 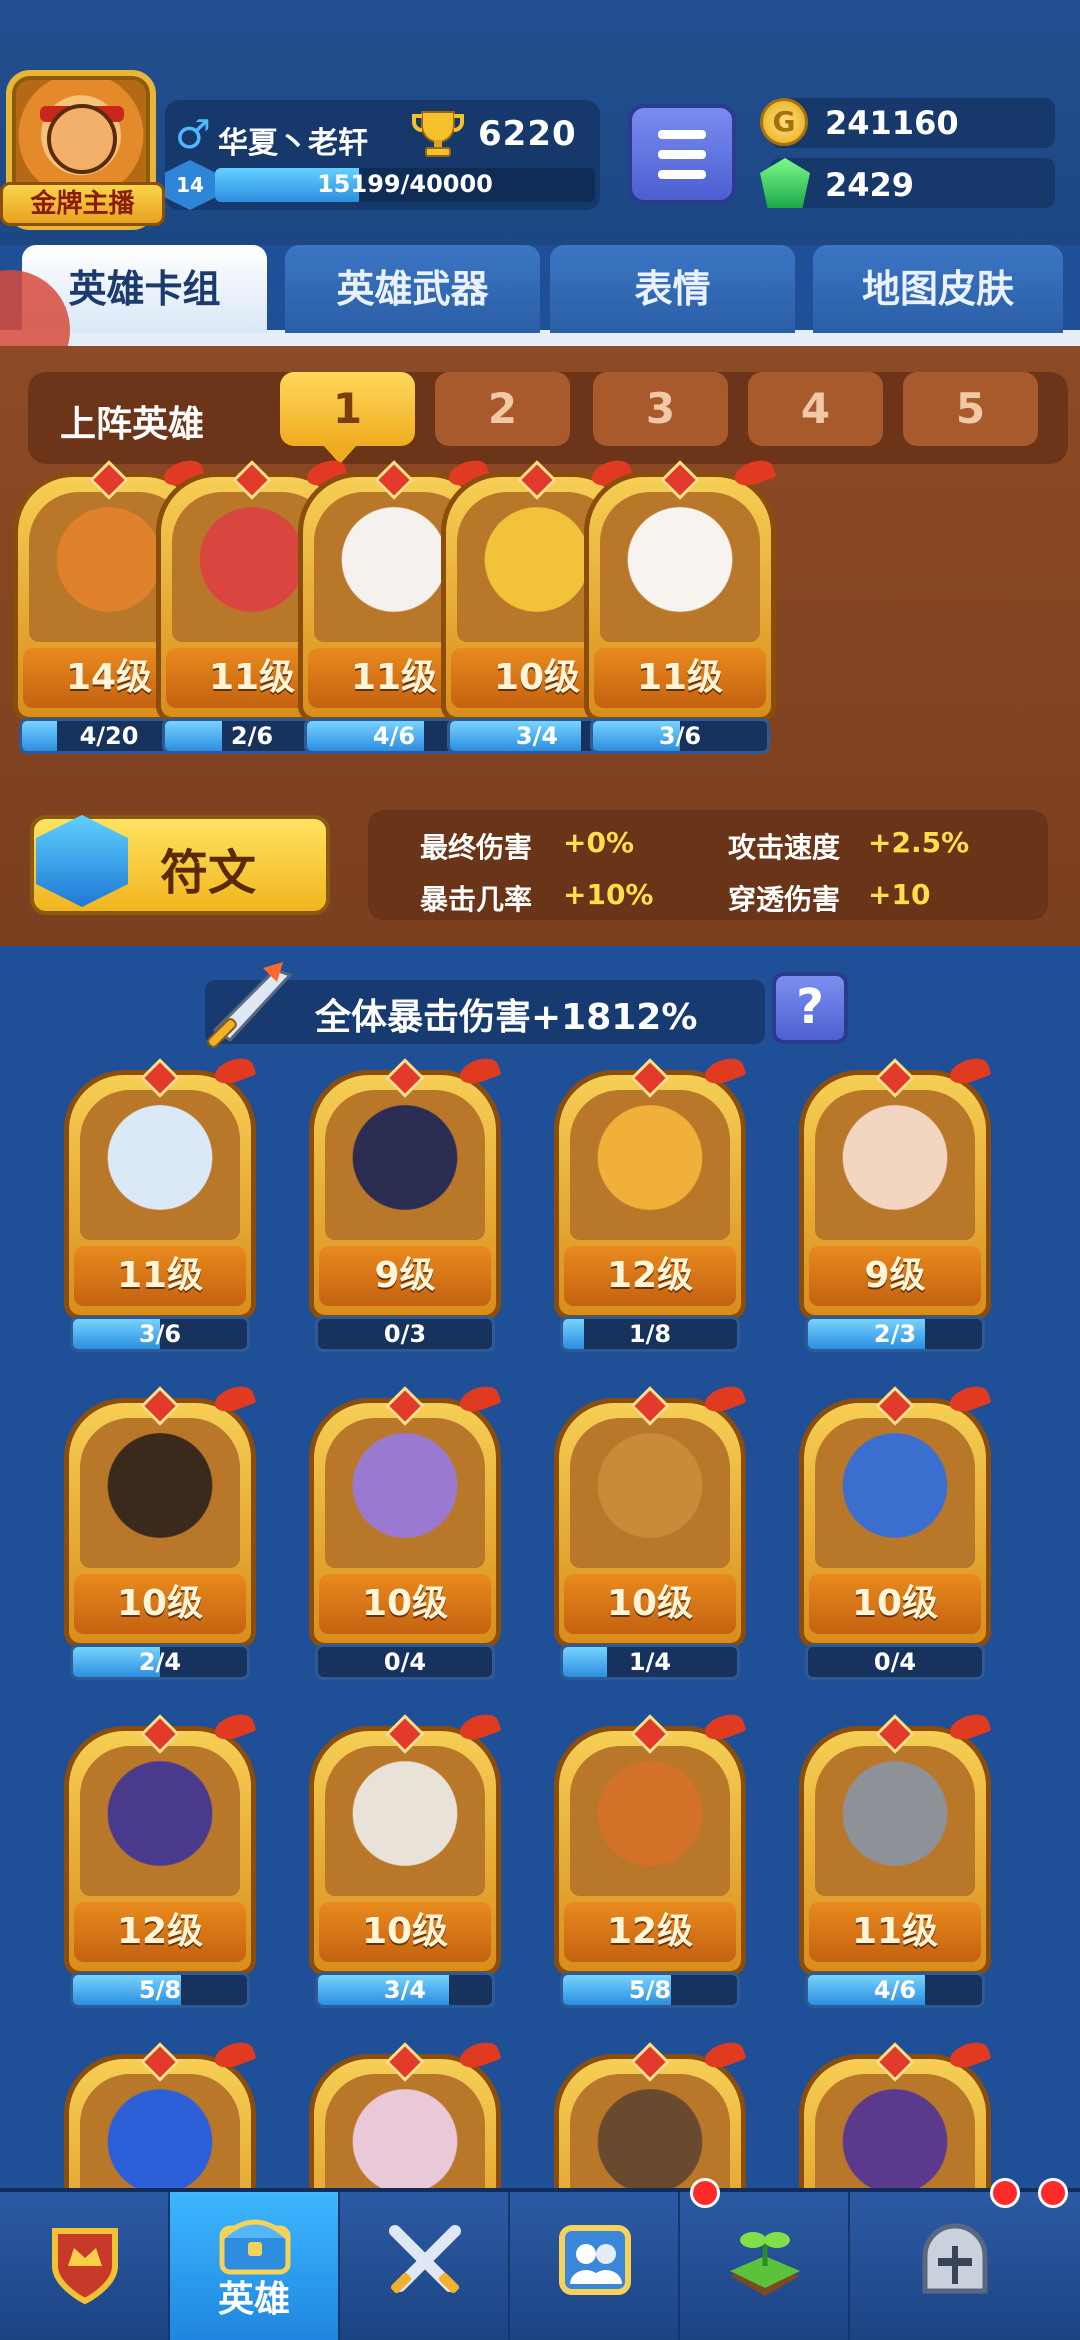 I want to click on hero-upgrade-progress-text: 3/4, so click(x=405, y=1990).